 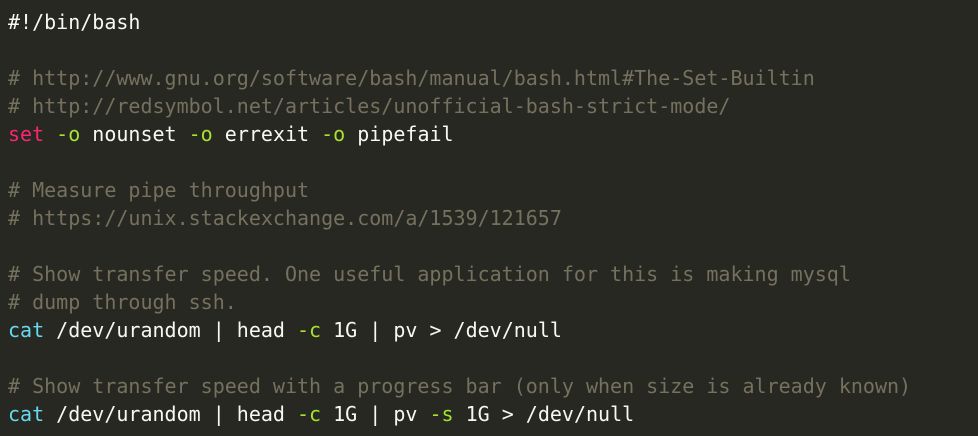 What do you see at coordinates (375, 414) in the screenshot?
I see `token-default: 1G | pv` at bounding box center [375, 414].